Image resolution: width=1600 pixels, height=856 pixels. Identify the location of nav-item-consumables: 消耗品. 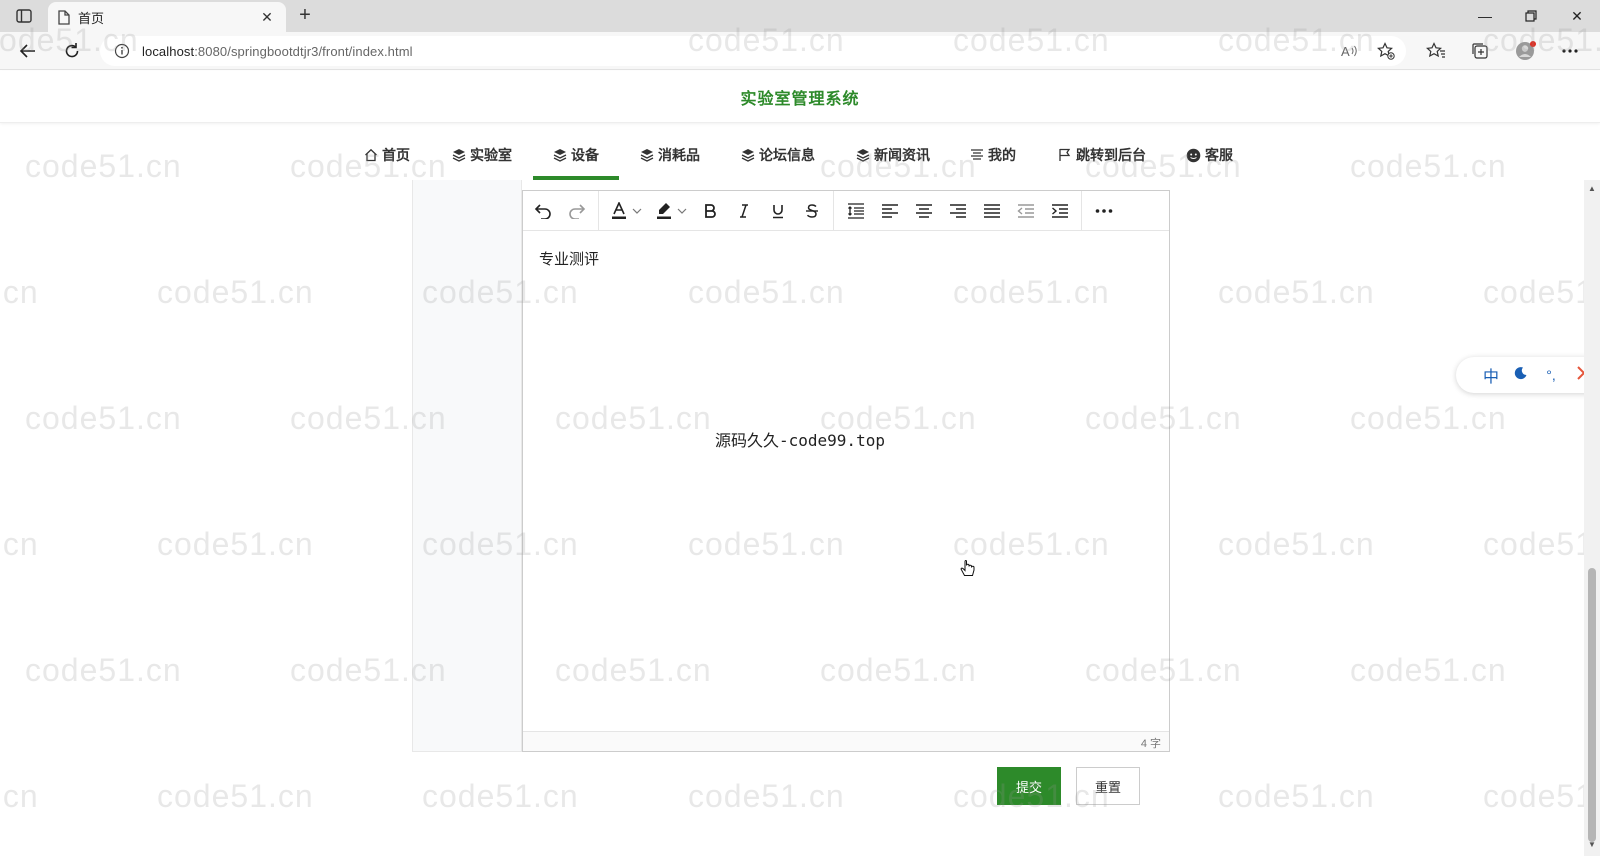
(670, 155).